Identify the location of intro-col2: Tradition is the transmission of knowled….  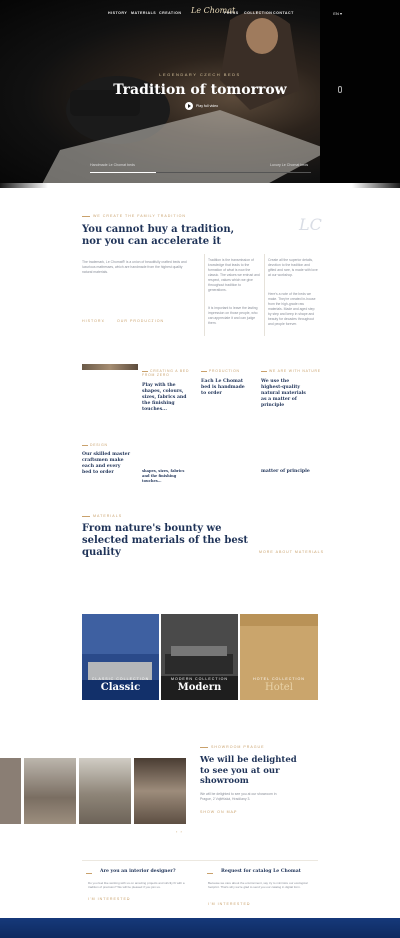
(234, 275).